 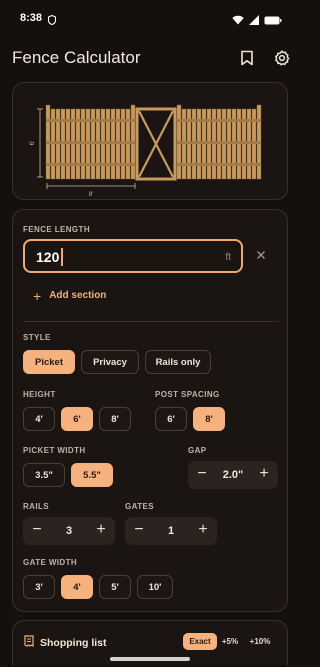 What do you see at coordinates (171, 531) in the screenshot?
I see `gates-stepper: 1 − +` at bounding box center [171, 531].